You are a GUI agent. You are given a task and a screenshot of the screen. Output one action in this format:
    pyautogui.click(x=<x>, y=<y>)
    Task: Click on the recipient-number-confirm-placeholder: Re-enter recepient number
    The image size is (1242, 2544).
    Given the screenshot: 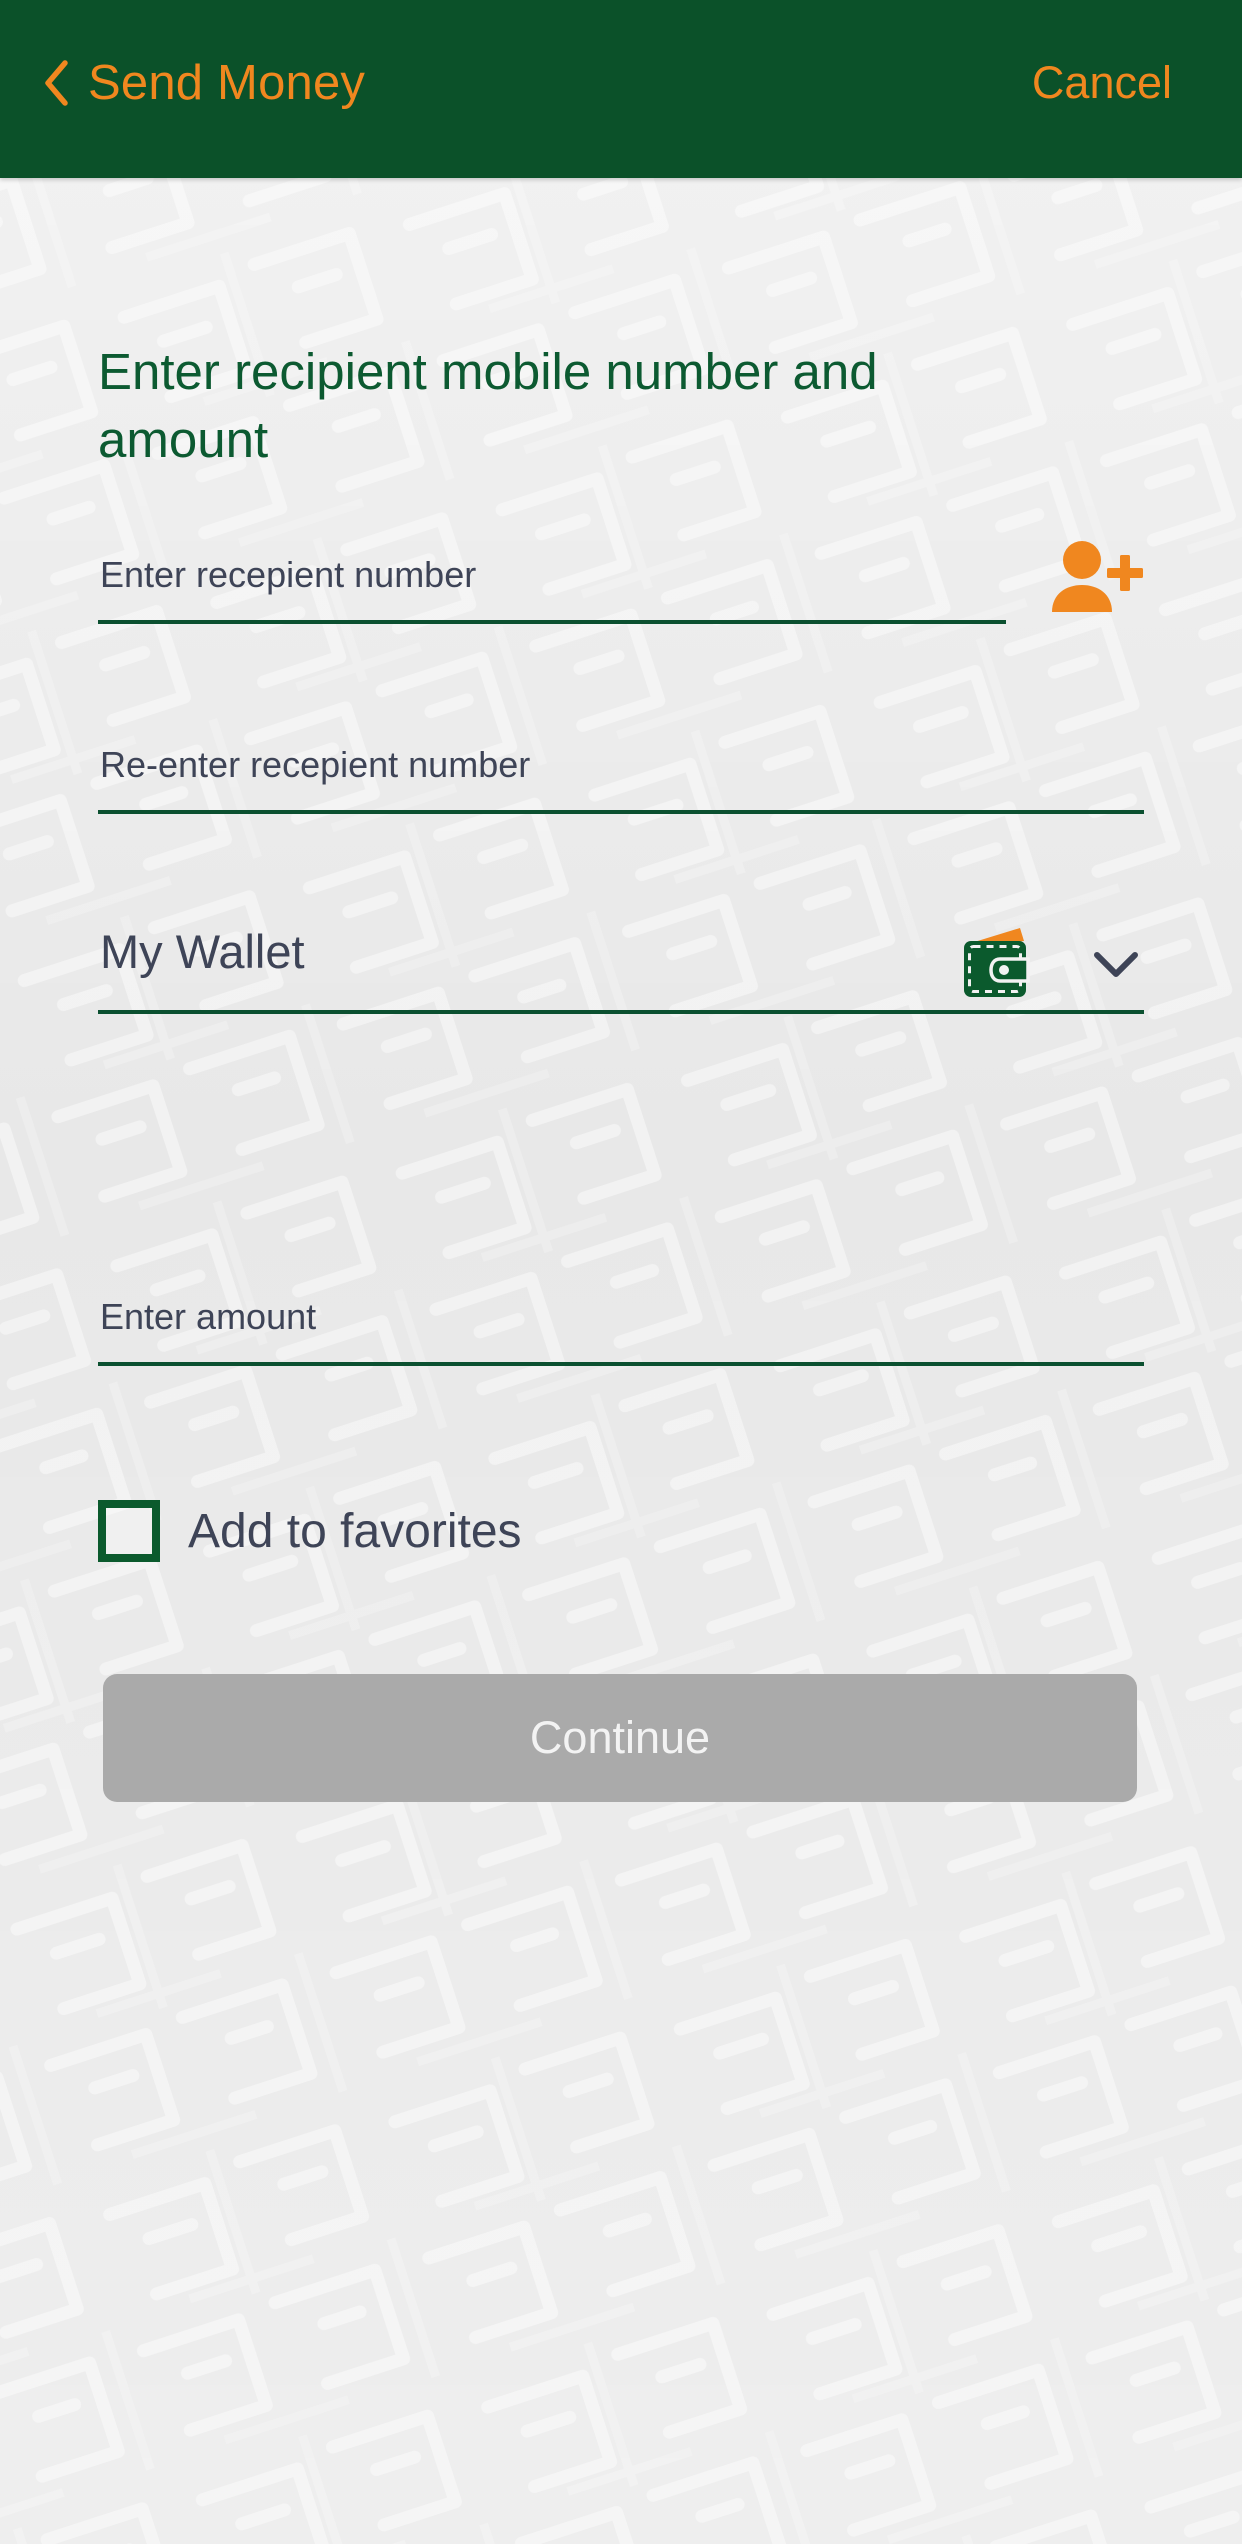 What is the action you would take?
    pyautogui.click(x=315, y=764)
    